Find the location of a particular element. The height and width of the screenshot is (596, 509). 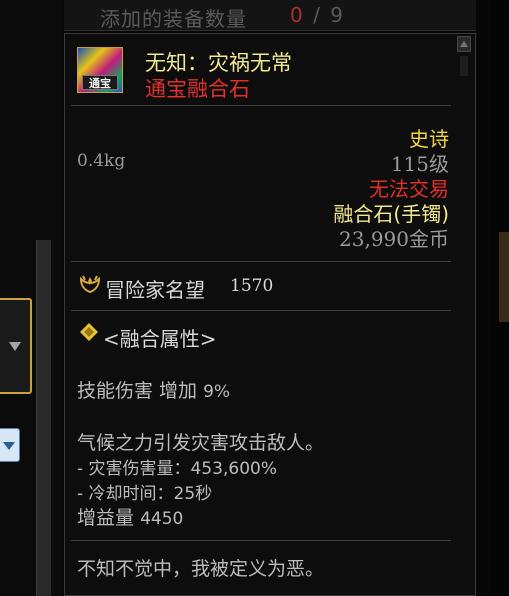

arrow-up-icon is located at coordinates (464, 44).